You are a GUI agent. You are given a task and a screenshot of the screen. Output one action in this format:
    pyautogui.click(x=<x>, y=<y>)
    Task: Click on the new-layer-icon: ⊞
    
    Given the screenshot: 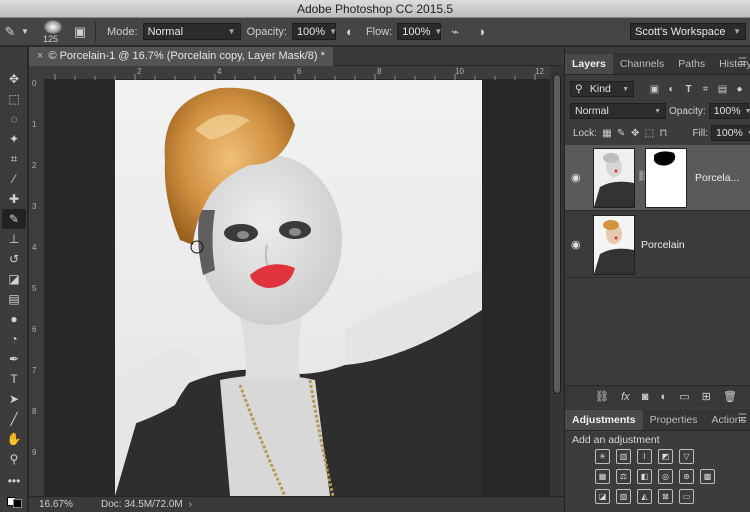 What is the action you would take?
    pyautogui.click(x=706, y=396)
    